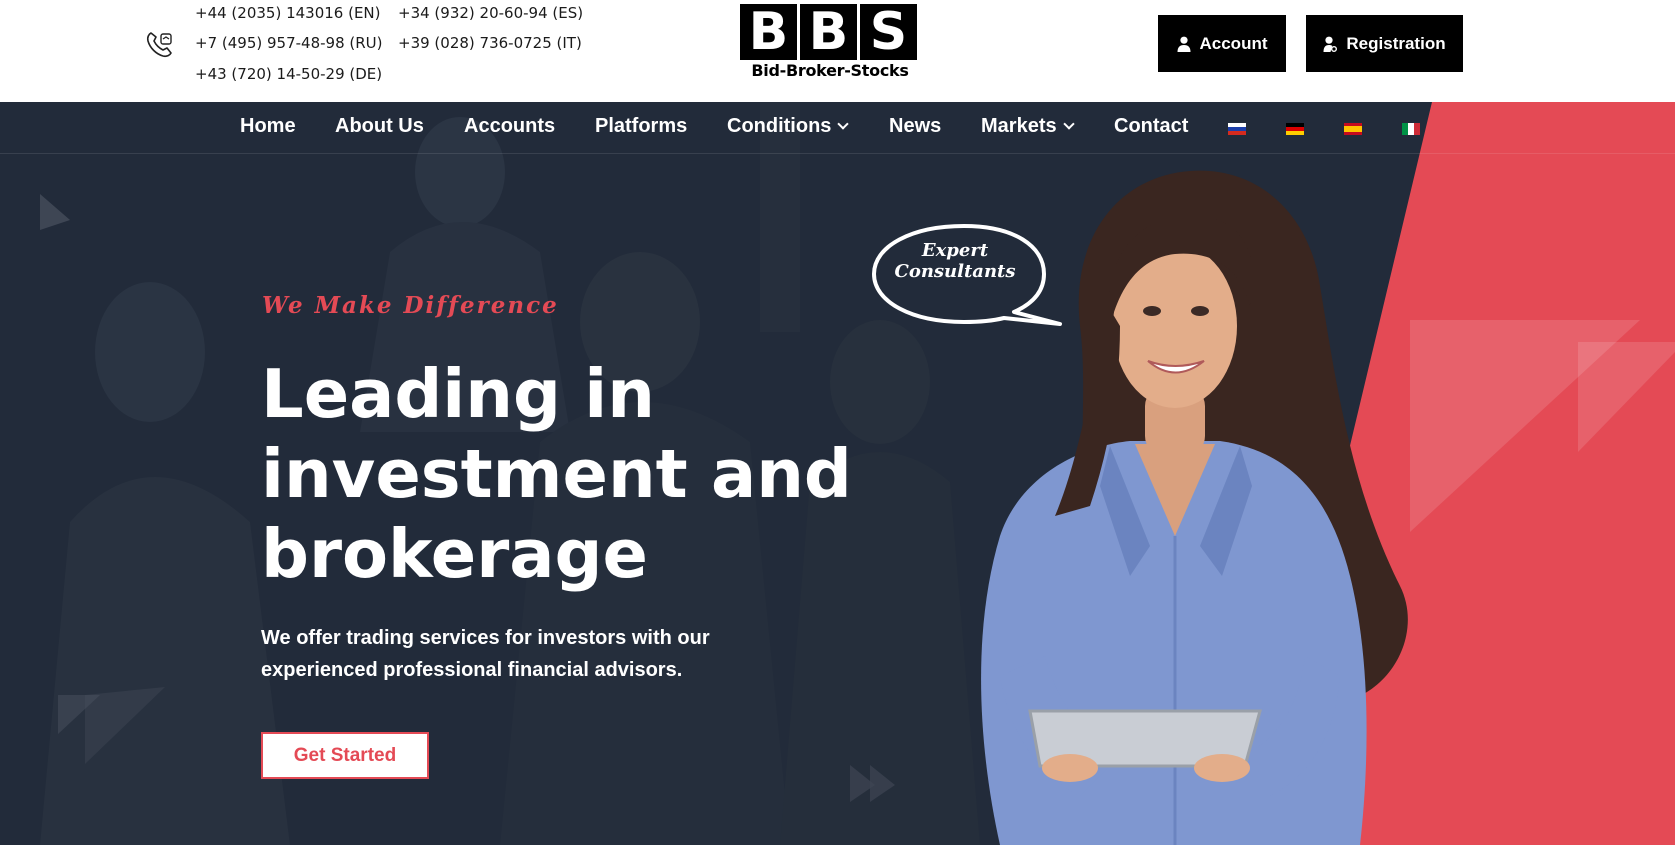 The height and width of the screenshot is (845, 1675). What do you see at coordinates (410, 305) in the screenshot?
I see `hero-tagline: We Make Difference` at bounding box center [410, 305].